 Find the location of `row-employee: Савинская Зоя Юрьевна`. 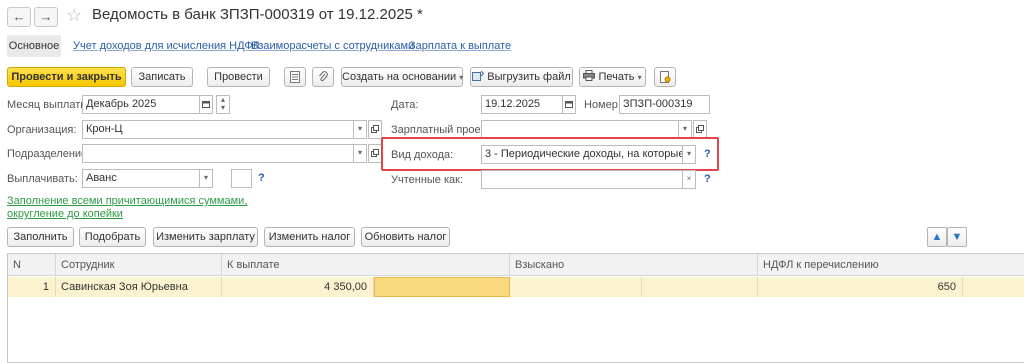

row-employee: Савинская Зоя Юрьевна is located at coordinates (139, 287).